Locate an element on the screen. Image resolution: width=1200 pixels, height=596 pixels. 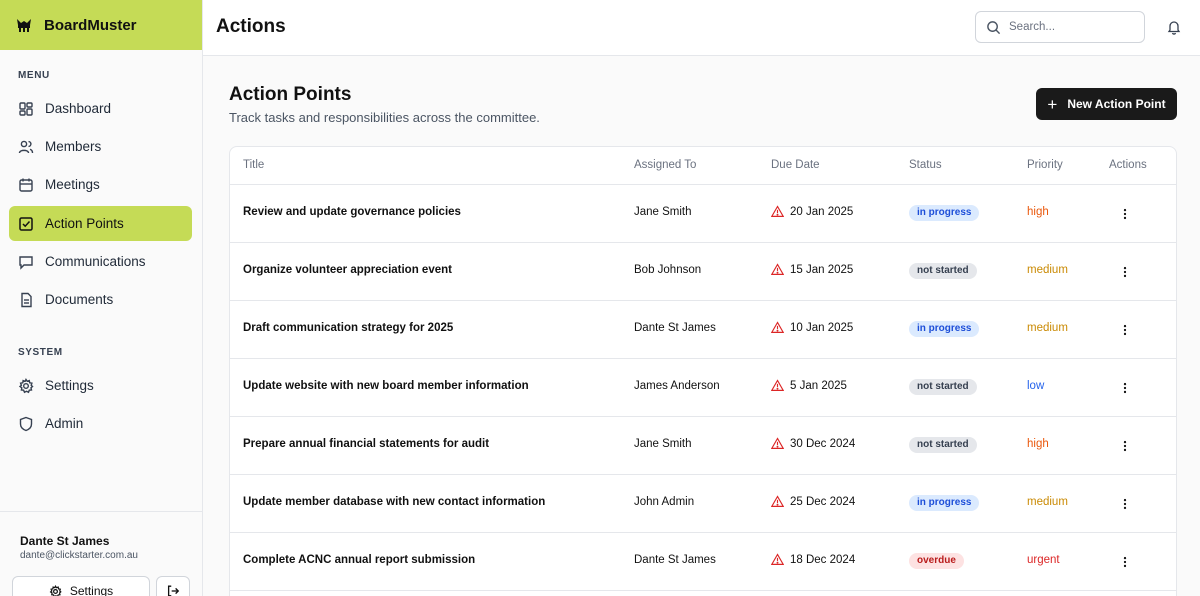
sidebar-item-settings: Settings is located at coordinates (100, 385).